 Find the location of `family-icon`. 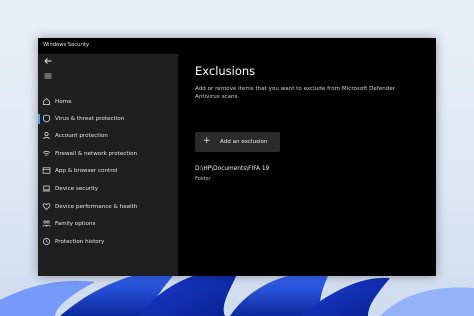

family-icon is located at coordinates (46, 223).